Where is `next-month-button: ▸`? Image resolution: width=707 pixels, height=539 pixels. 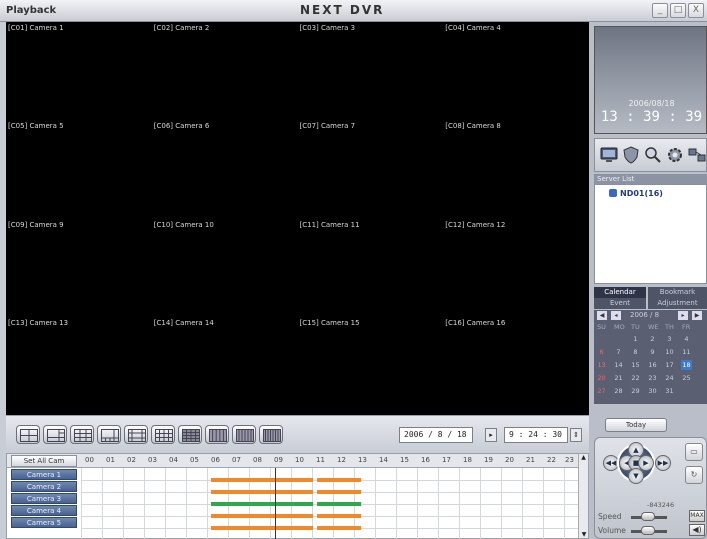 next-month-button: ▸ is located at coordinates (683, 315).